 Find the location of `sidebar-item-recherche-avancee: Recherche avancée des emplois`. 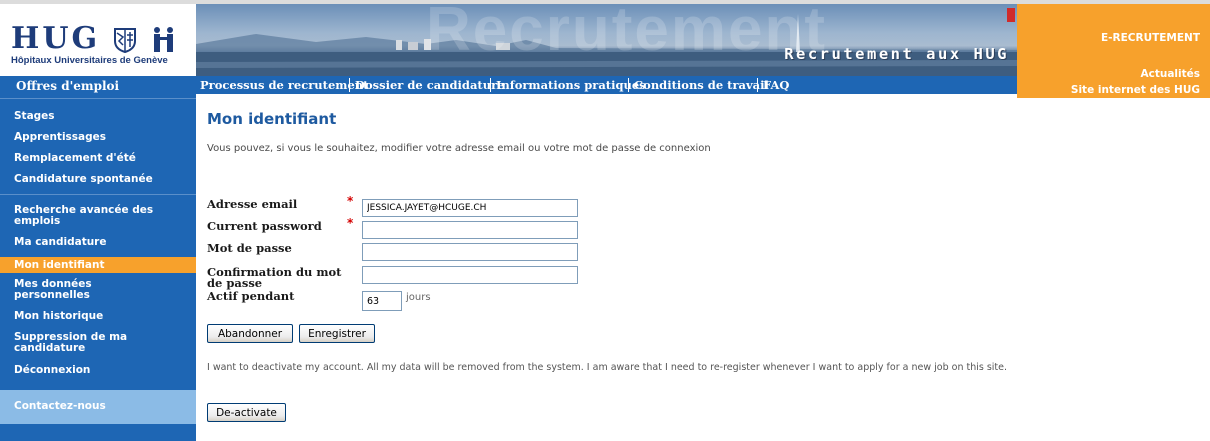

sidebar-item-recherche-avancee: Recherche avancée des emplois is located at coordinates (98, 216).